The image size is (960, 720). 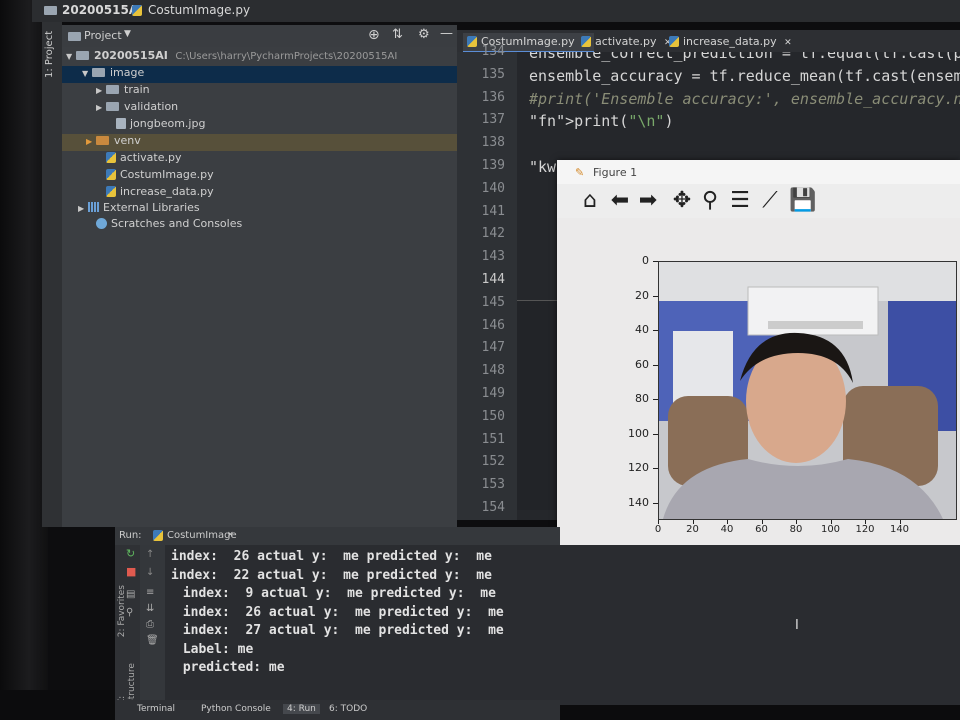 I want to click on console-line: index: 22 actual y: me predicted y: me, so click(x=331, y=575).